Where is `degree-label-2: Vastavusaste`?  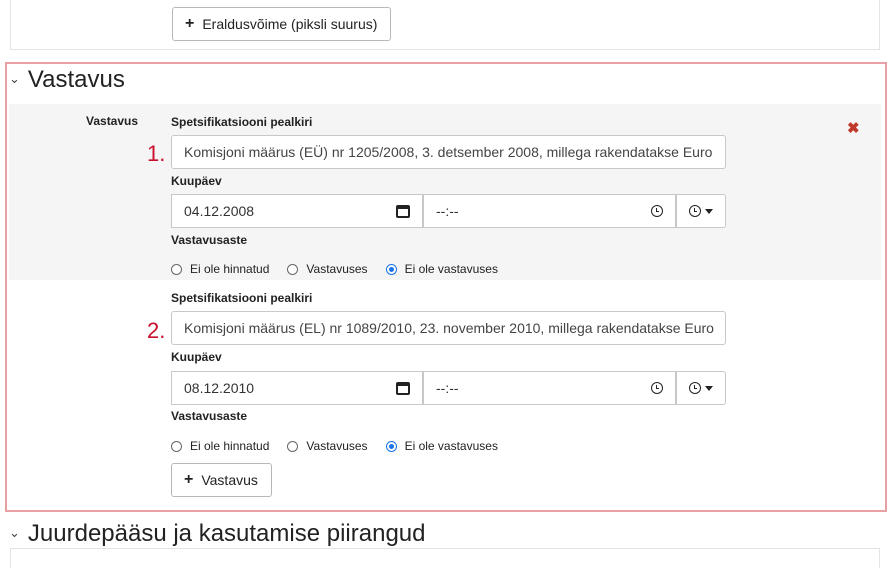
degree-label-2: Vastavusaste is located at coordinates (209, 416).